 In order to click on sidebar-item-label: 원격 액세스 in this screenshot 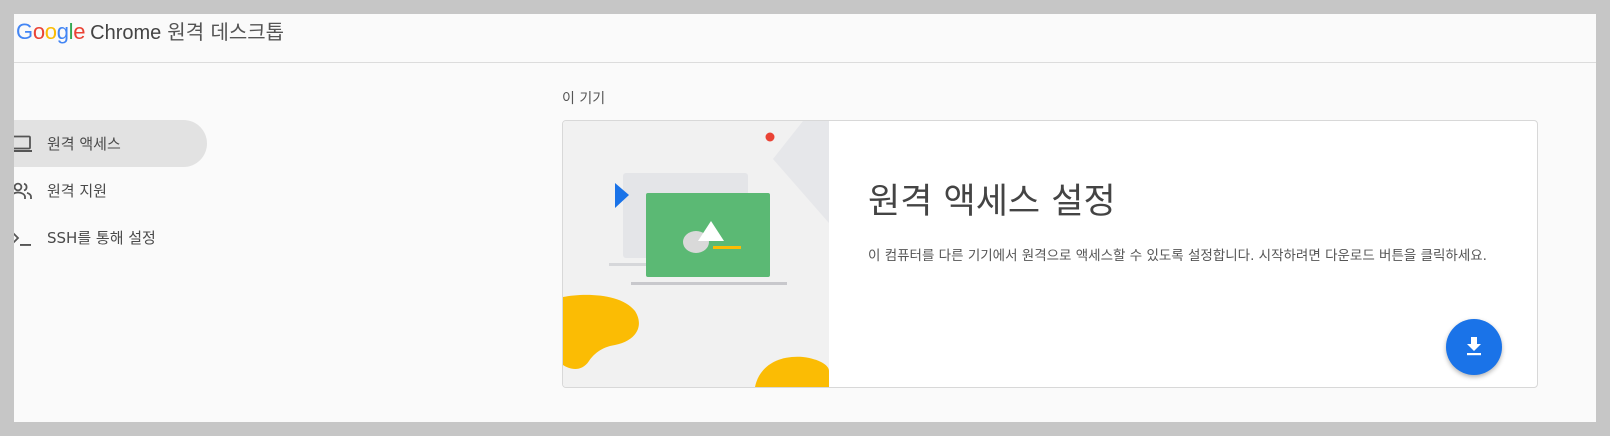, I will do `click(84, 144)`.